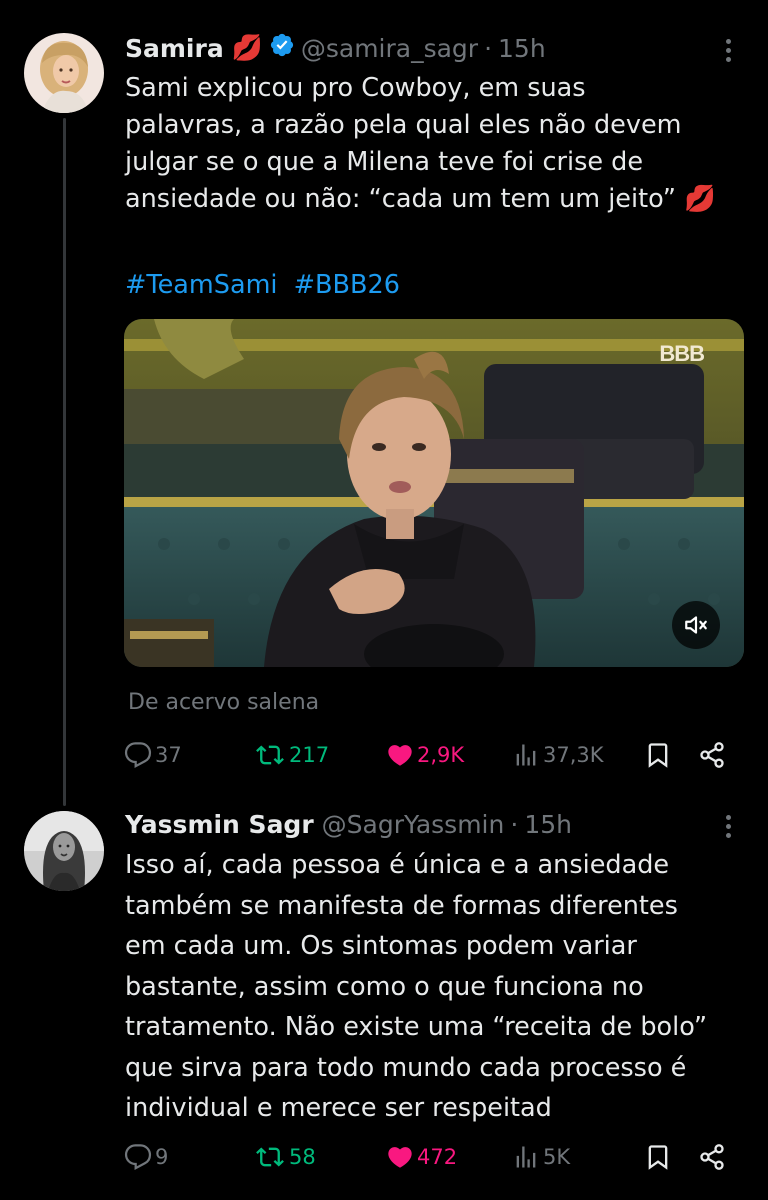  I want to click on hashtag-link: #TeamSami, so click(201, 285).